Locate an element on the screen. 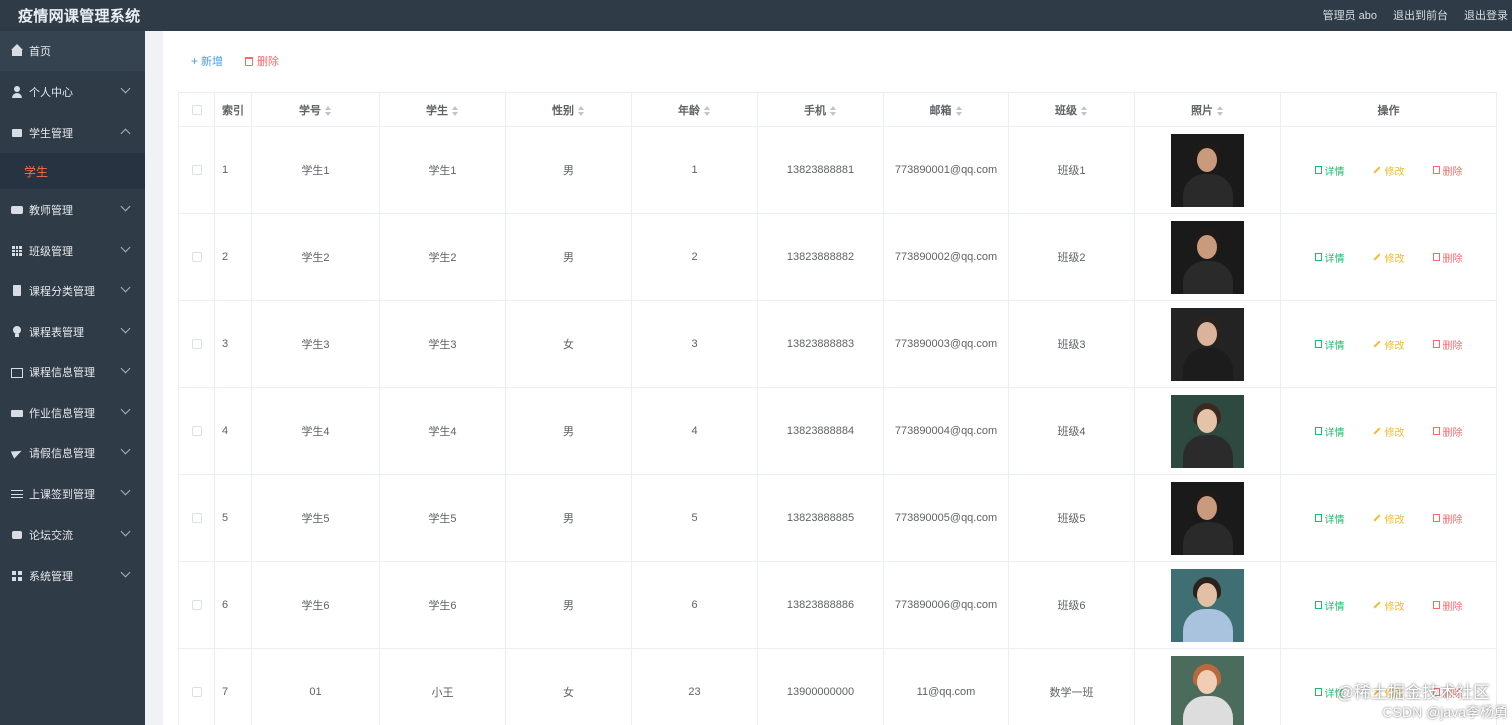  column-header-label: 性别 is located at coordinates (563, 110).